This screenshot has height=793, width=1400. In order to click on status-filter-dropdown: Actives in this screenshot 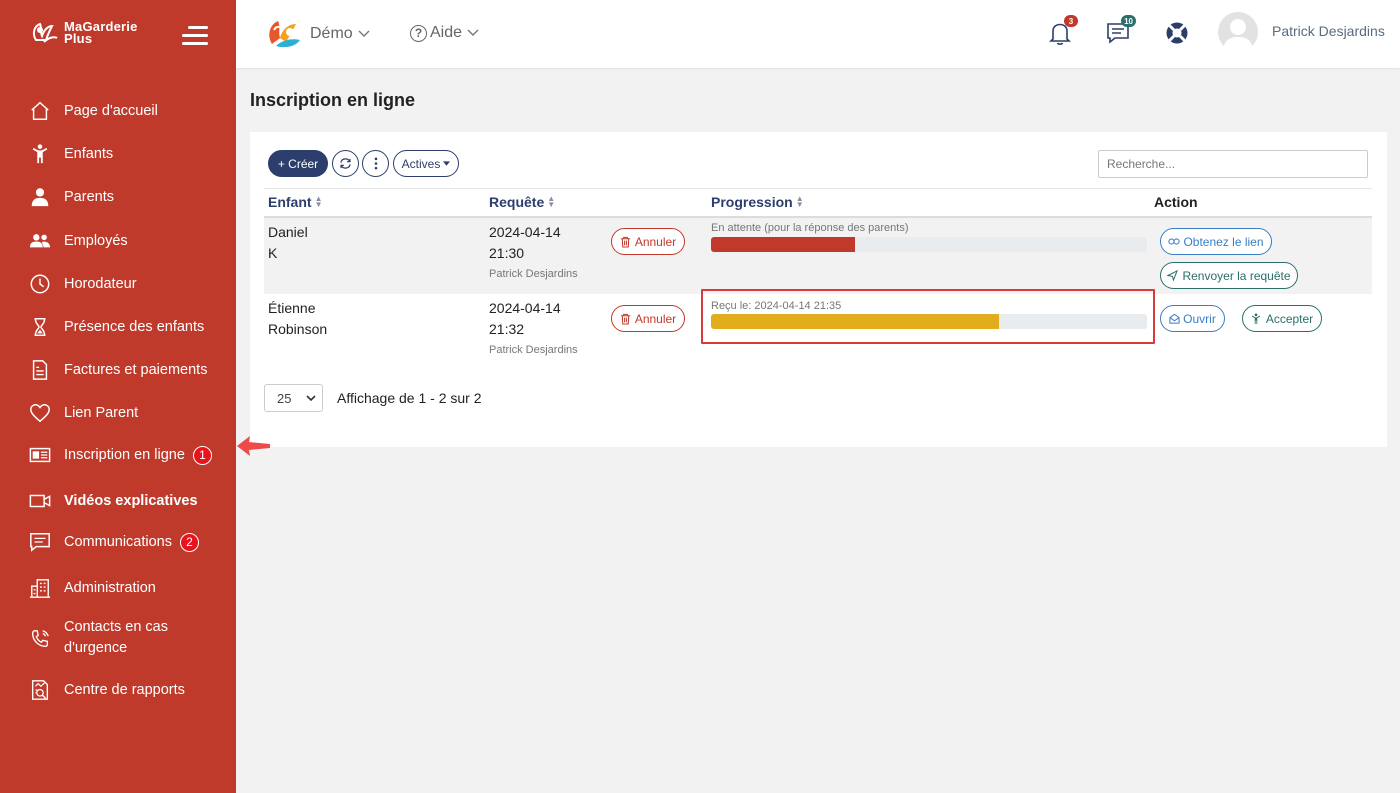, I will do `click(426, 163)`.